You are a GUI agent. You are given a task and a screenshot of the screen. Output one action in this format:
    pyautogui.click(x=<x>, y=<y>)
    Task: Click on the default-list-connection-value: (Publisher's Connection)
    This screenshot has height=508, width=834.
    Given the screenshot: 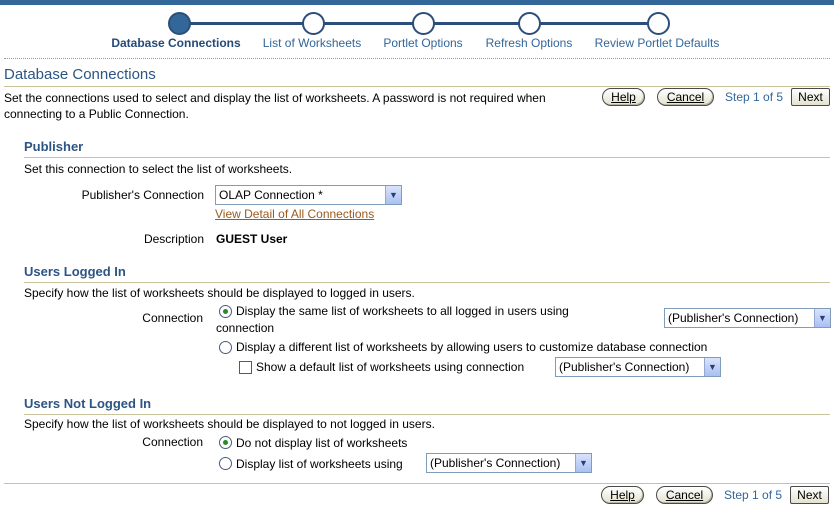 What is the action you would take?
    pyautogui.click(x=624, y=367)
    